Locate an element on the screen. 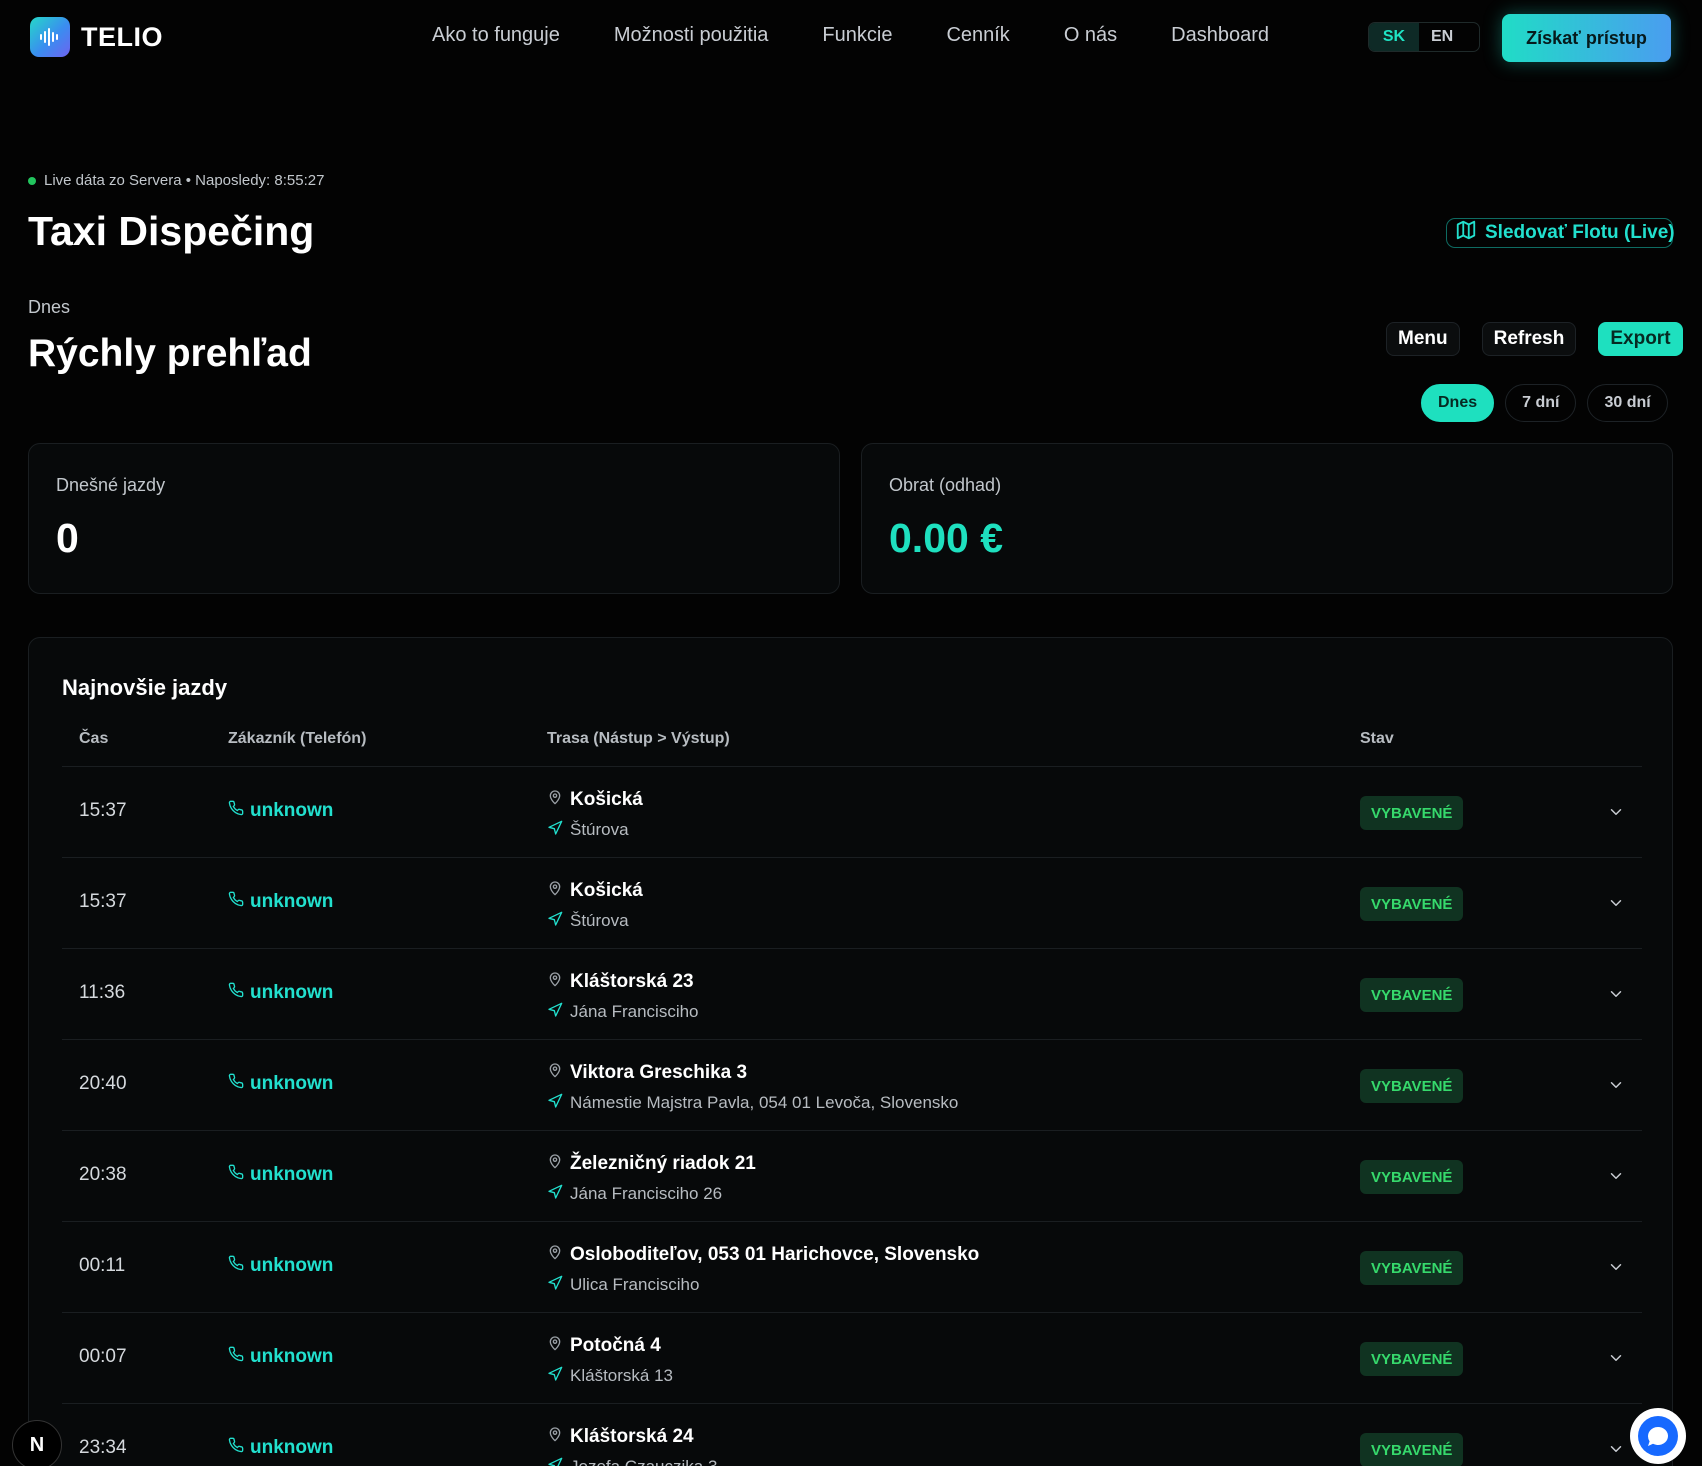 This screenshot has width=1702, height=1466. ride-route: Kláštorská 24 Jozefa Czauczika 3 is located at coordinates (632, 1444).